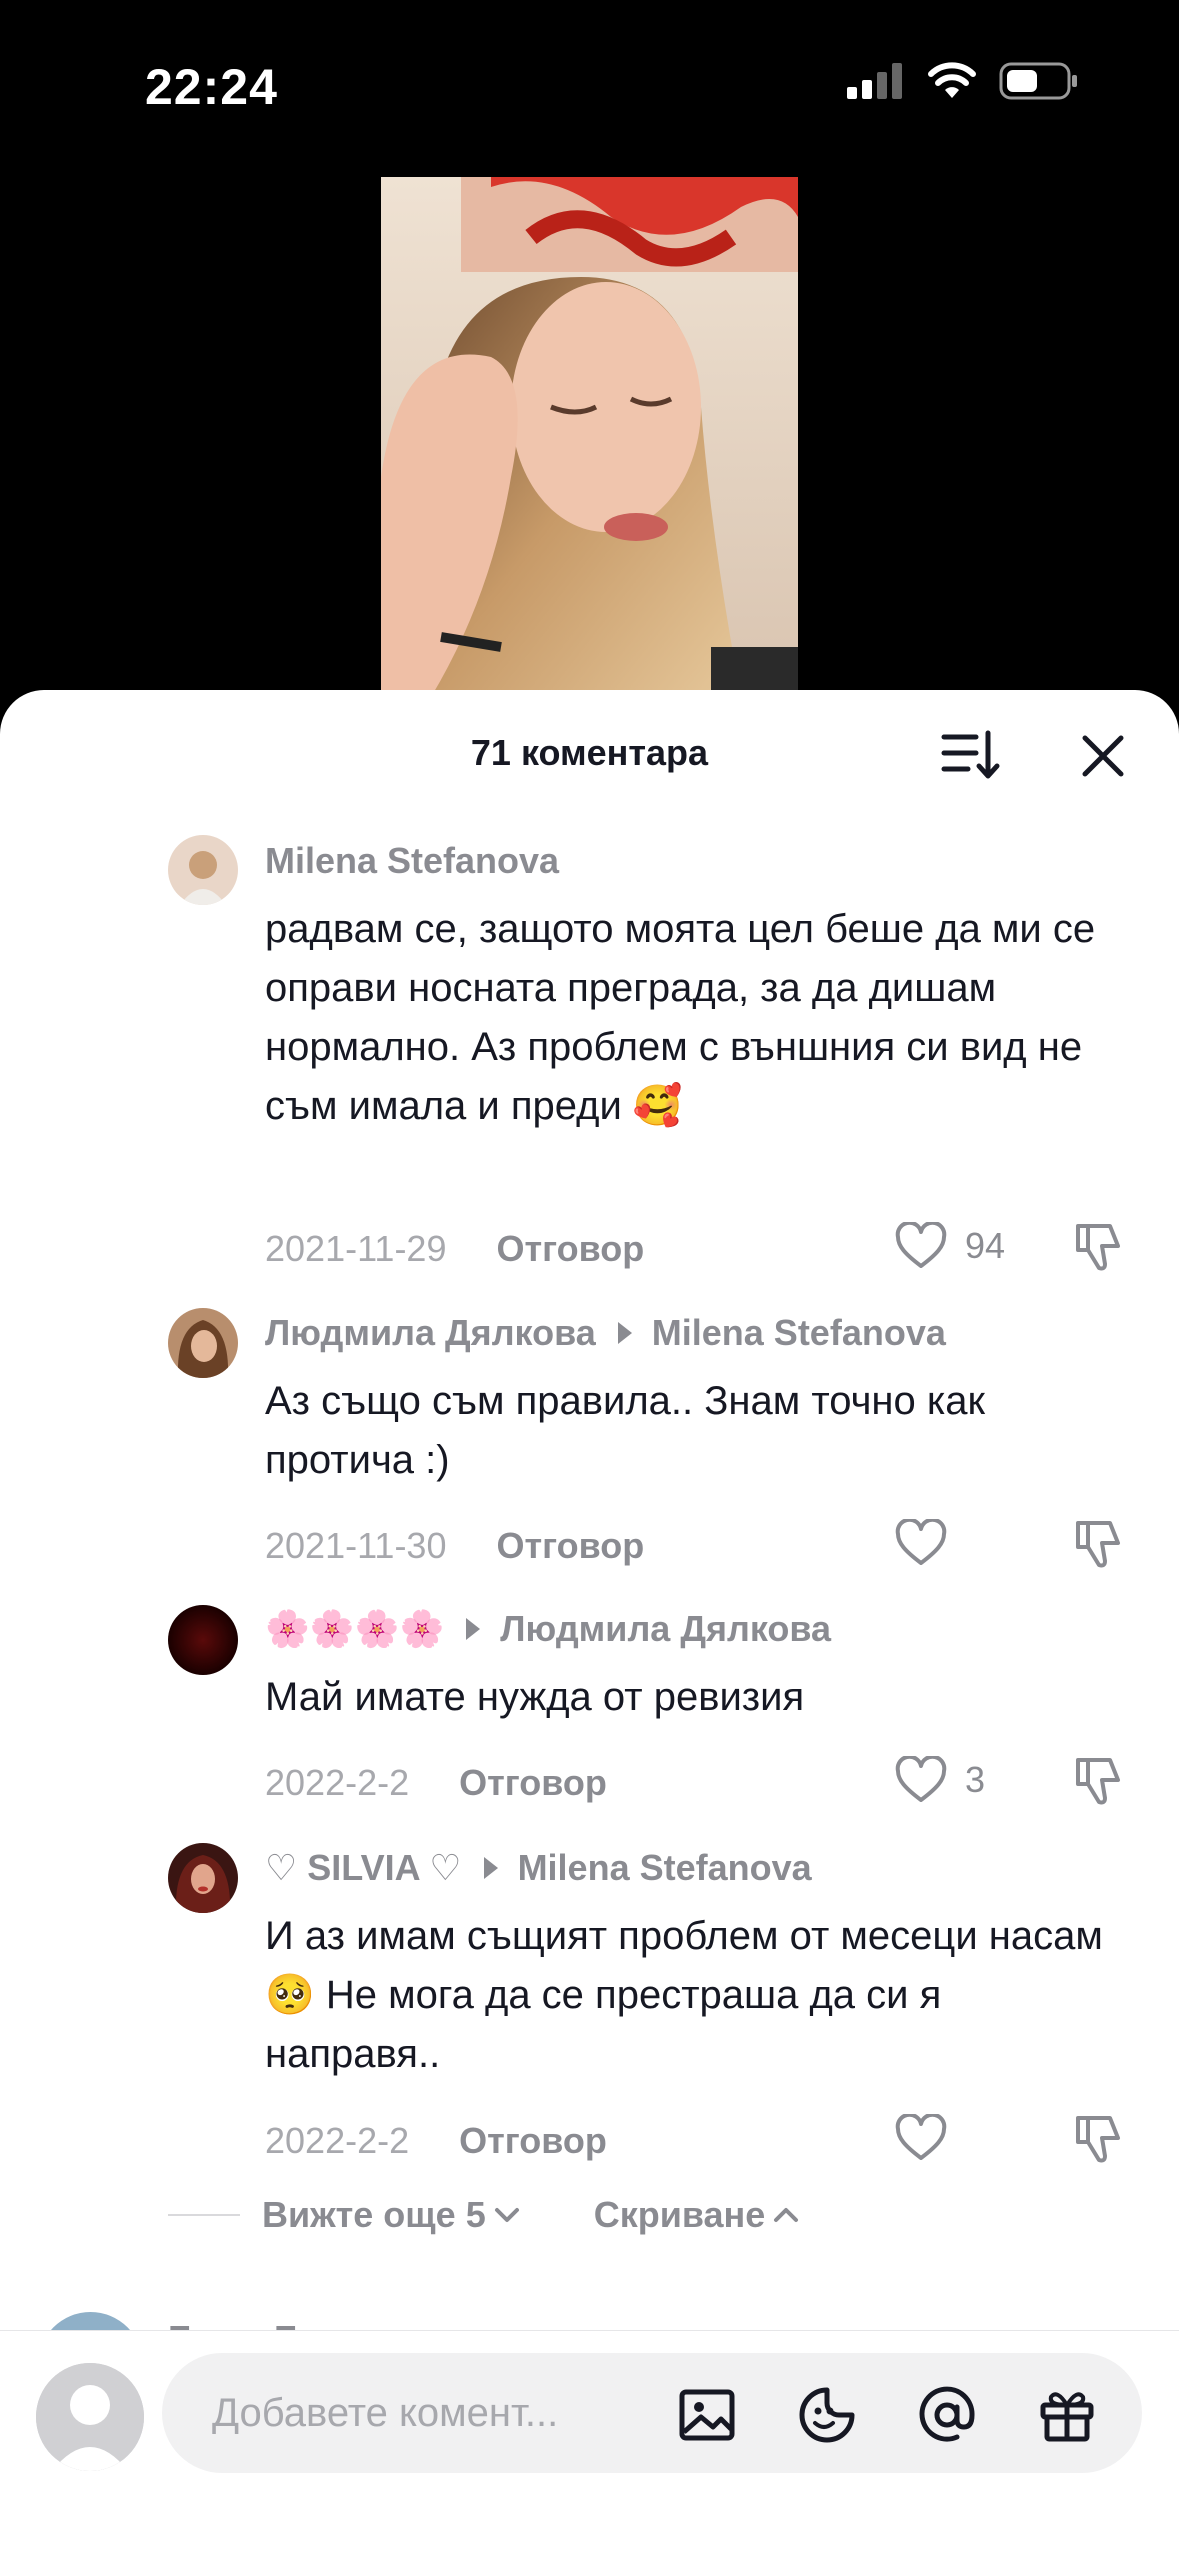  What do you see at coordinates (356, 1545) in the screenshot?
I see `comment-date: 2021-11-30` at bounding box center [356, 1545].